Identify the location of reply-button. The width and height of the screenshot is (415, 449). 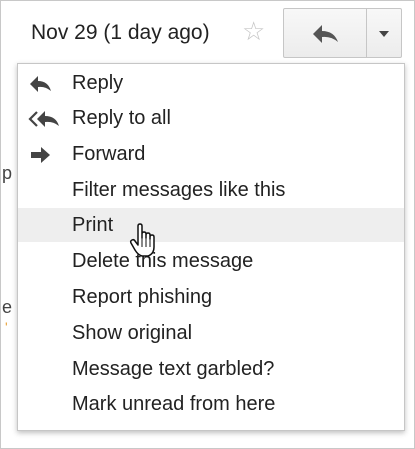
(325, 33).